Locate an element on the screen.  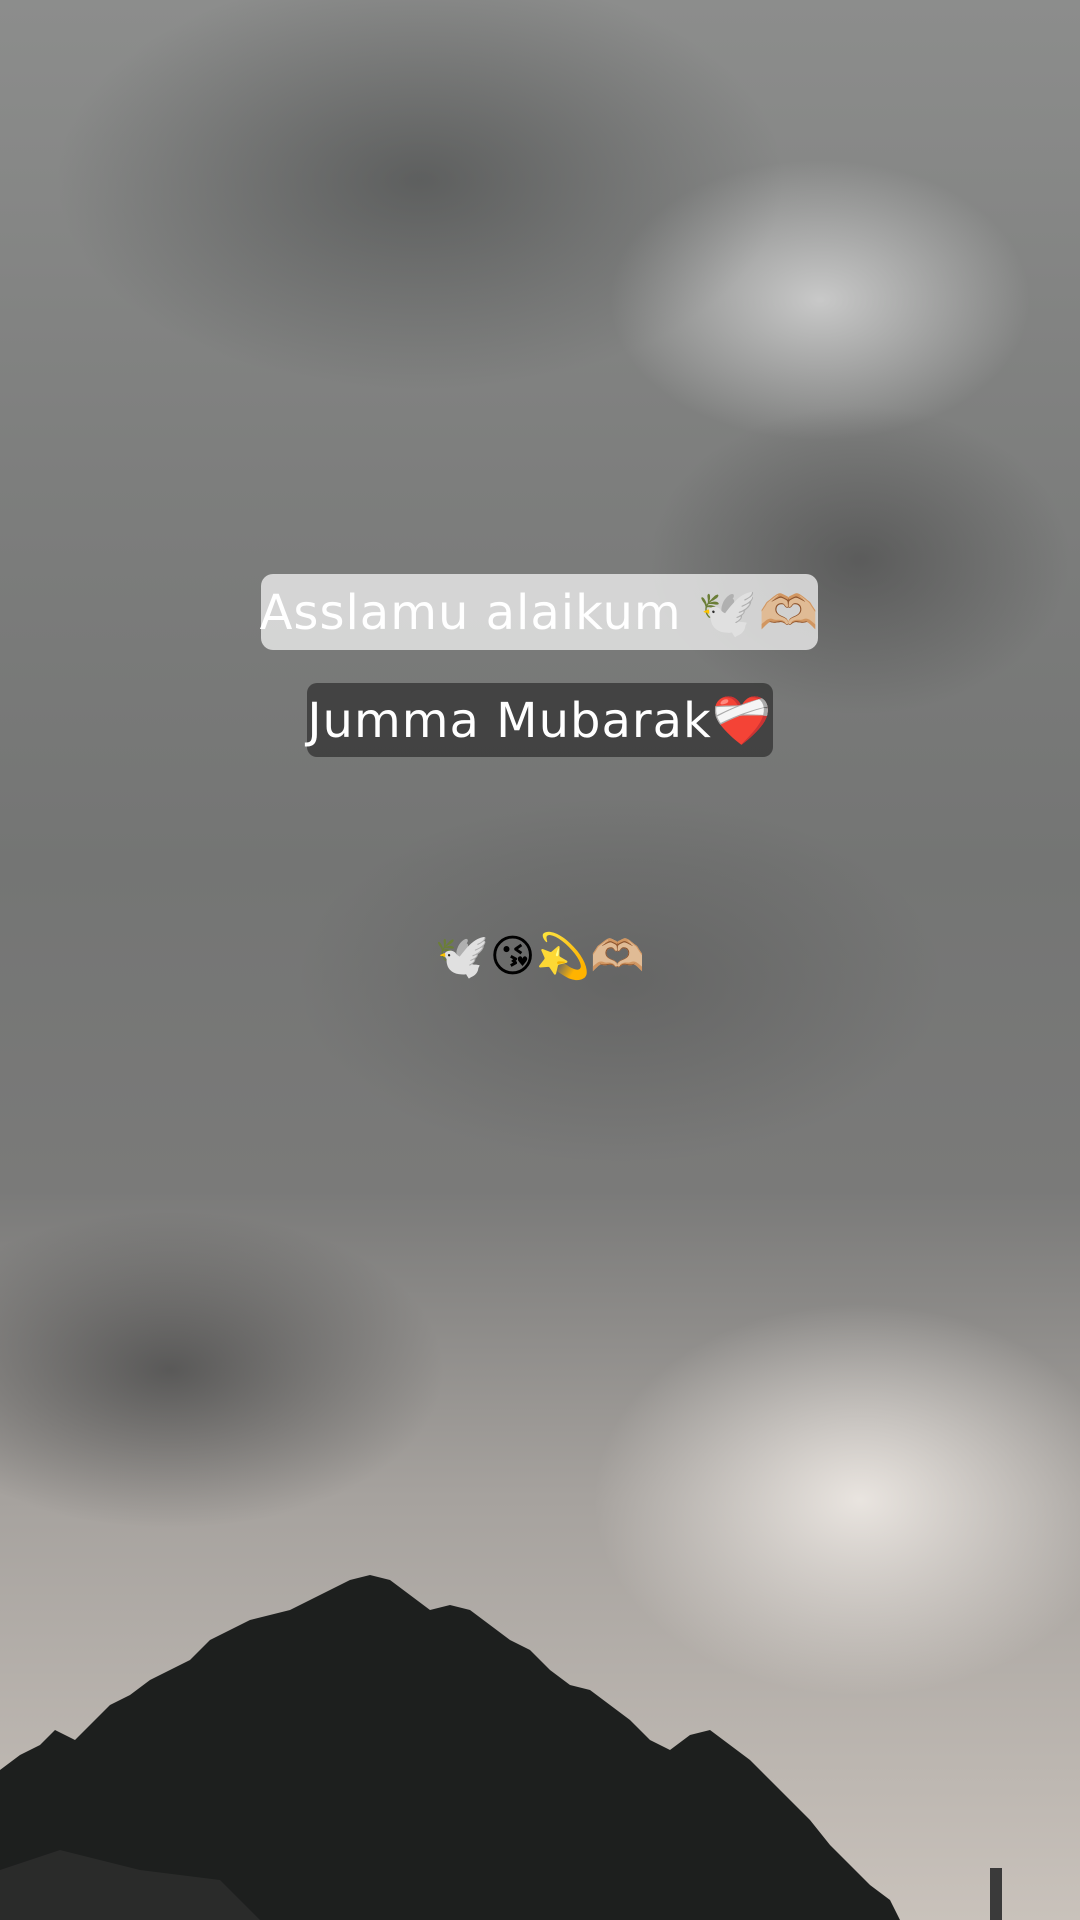
caption-greeting-text: Asslamu alaikum 🕊️🫶🏼 is located at coordinates (539, 612).